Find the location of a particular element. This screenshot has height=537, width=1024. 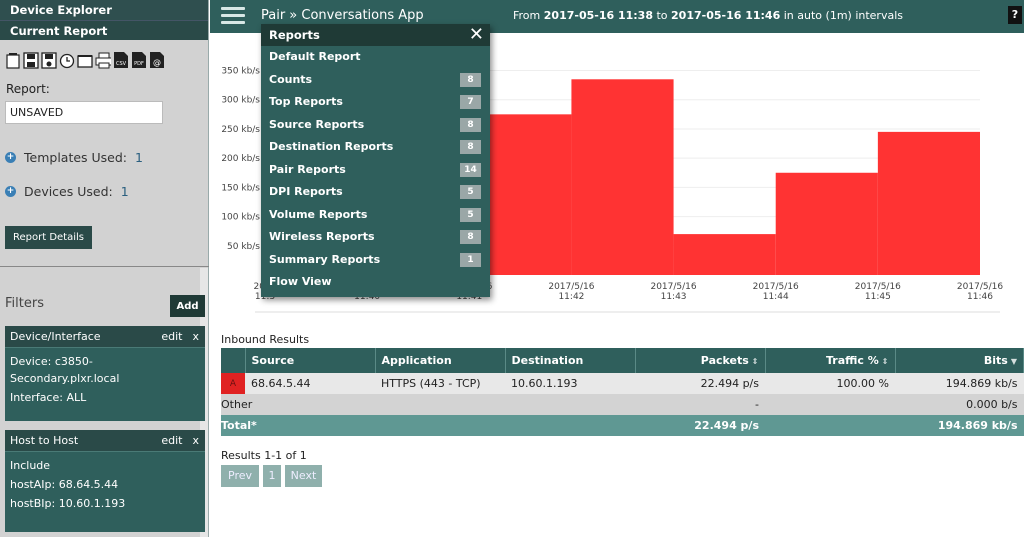

column-header-bits: Bits ▼ is located at coordinates (959, 360).